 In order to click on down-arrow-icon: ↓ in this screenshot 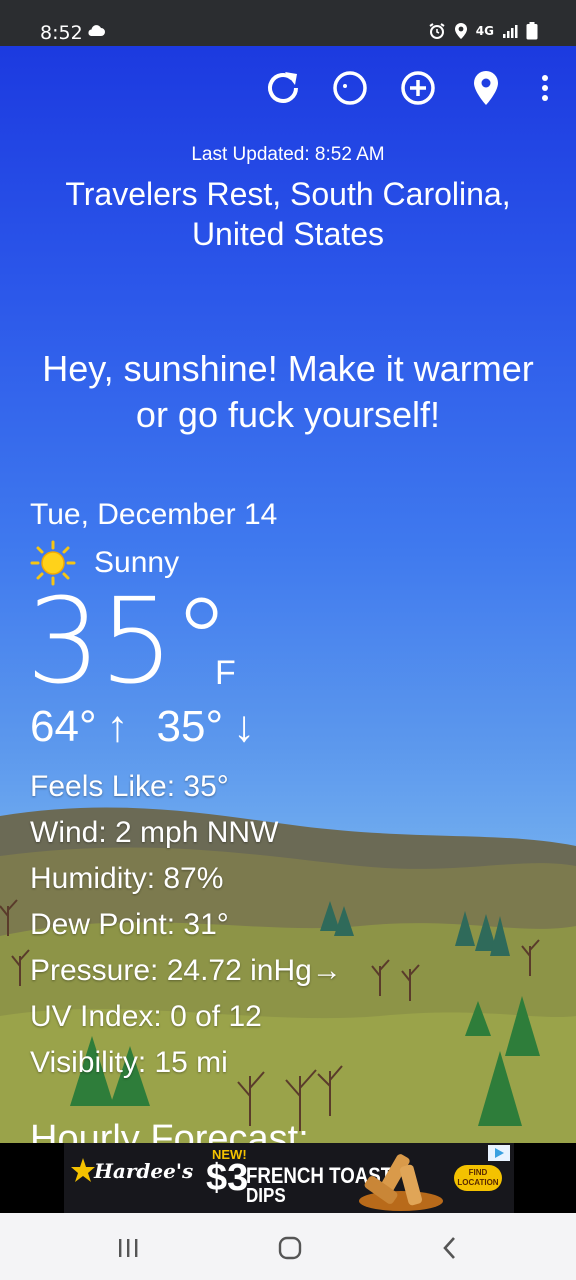, I will do `click(244, 726)`.